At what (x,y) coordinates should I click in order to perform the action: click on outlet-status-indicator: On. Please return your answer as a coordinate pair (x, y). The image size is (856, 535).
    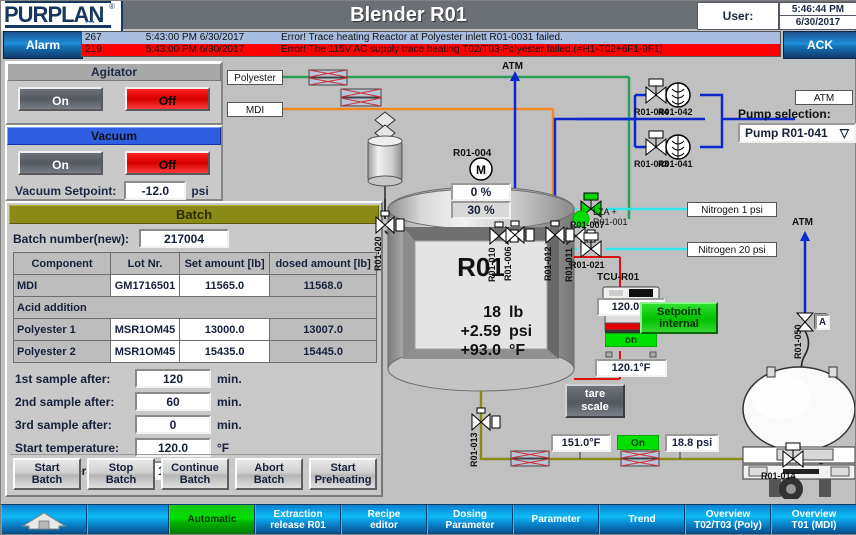
    Looking at the image, I should click on (638, 442).